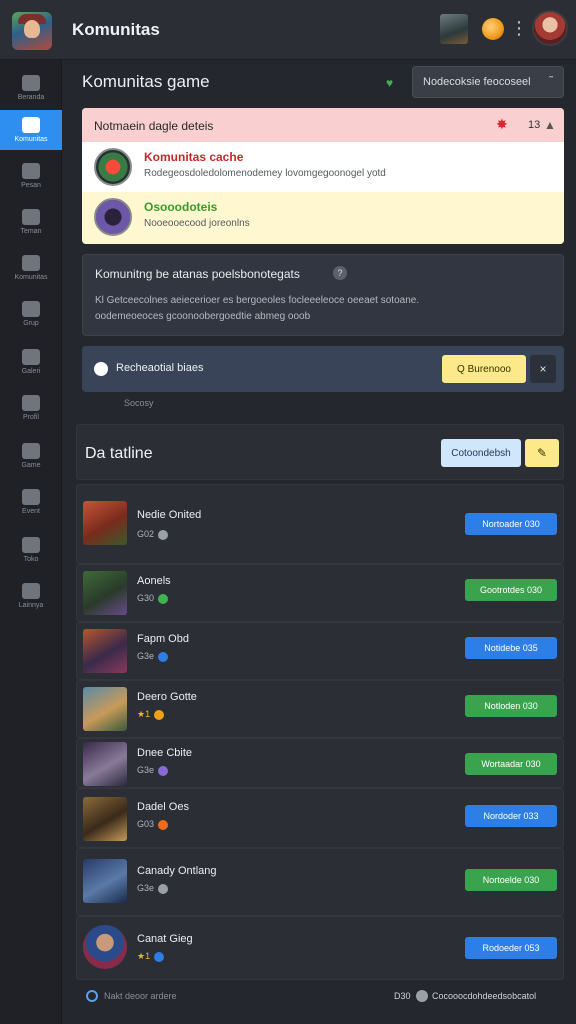 The height and width of the screenshot is (1024, 576). I want to click on sidebar-item-9: Event, so click(31, 502).